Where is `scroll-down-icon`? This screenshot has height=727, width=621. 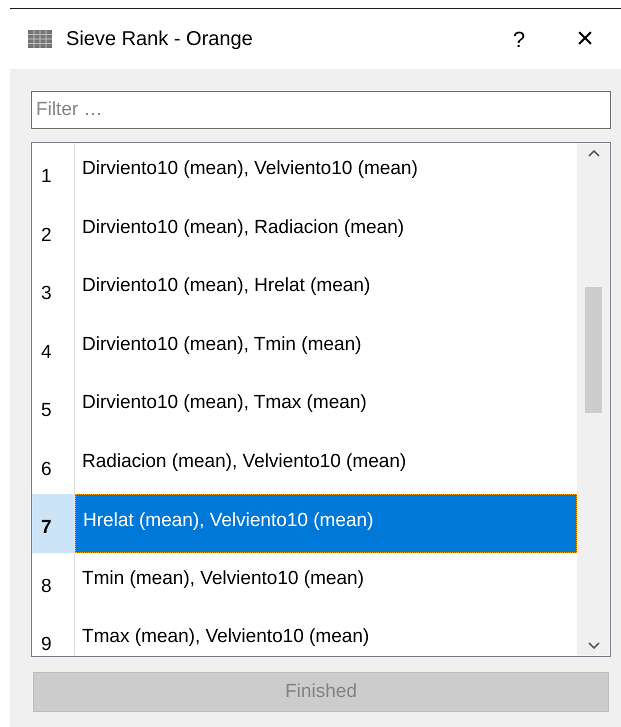
scroll-down-icon is located at coordinates (594, 646).